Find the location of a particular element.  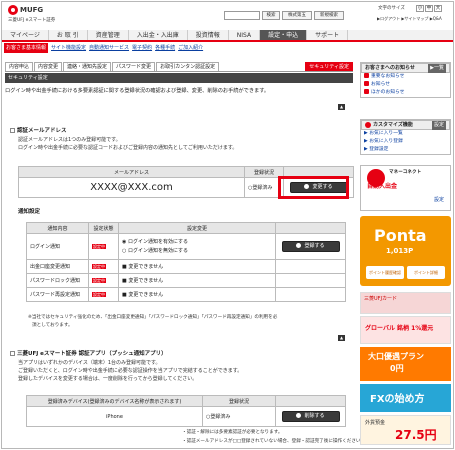

customize-box: カスタマイズ機能 設定 ▶ お気に入り一覧 ▶ お気に入り登録 ▶ 登録設定 is located at coordinates (405, 137).